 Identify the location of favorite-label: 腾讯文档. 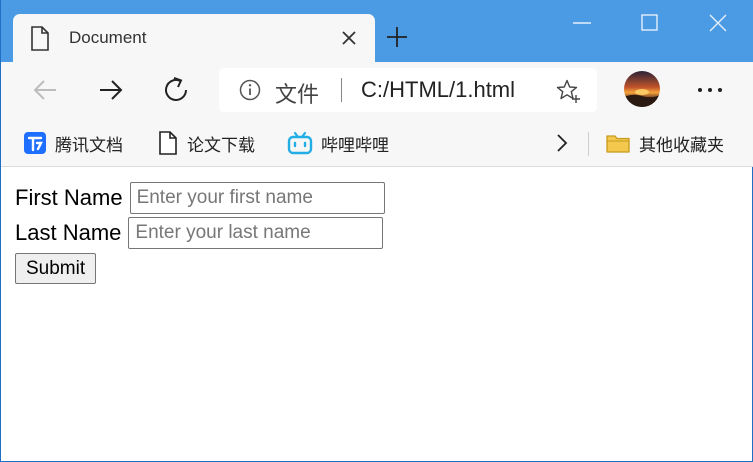
(89, 145).